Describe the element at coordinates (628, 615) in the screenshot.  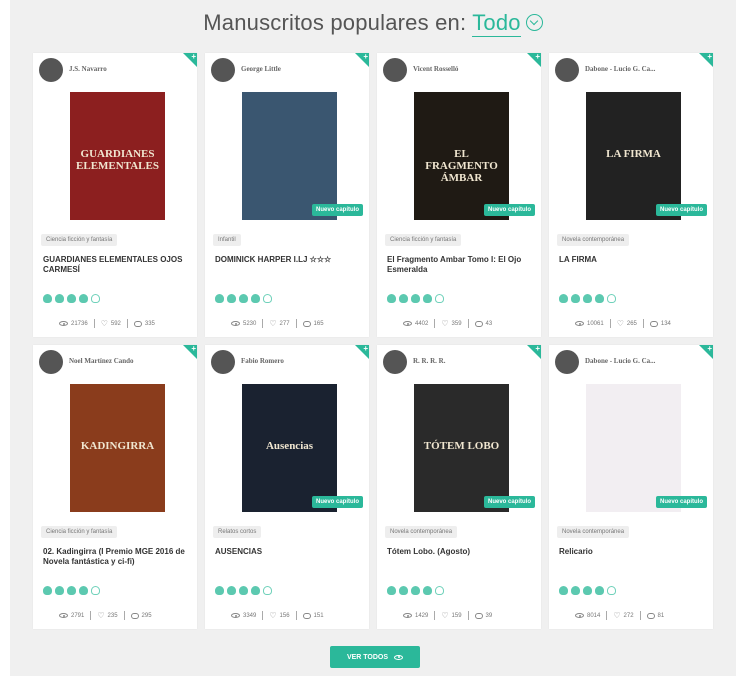
I see `likes-count: 272` at that location.